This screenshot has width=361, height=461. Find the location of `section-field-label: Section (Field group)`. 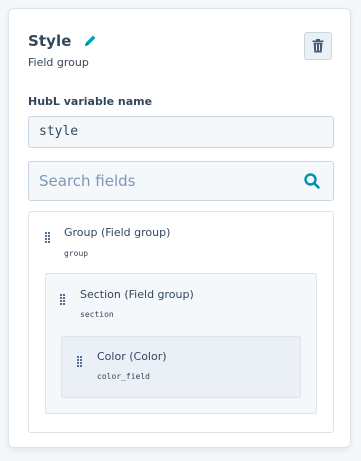

section-field-label: Section (Field group) is located at coordinates (137, 294).